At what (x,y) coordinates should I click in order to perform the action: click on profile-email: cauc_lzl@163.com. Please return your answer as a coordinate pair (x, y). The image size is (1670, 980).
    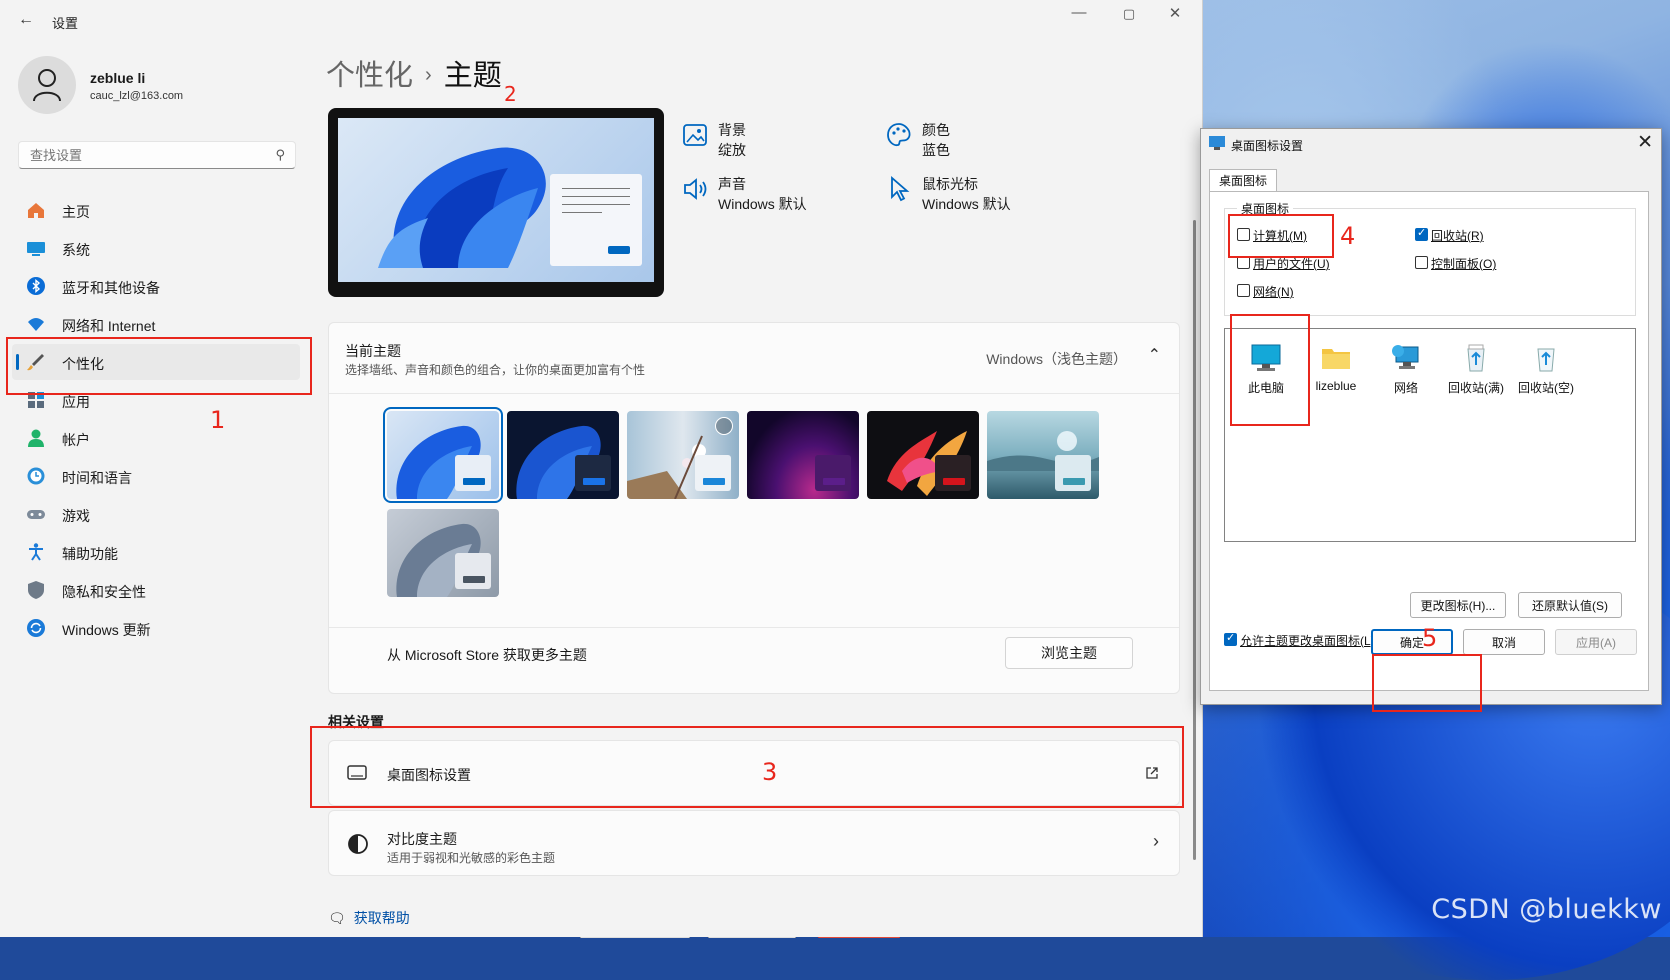
    Looking at the image, I should click on (137, 96).